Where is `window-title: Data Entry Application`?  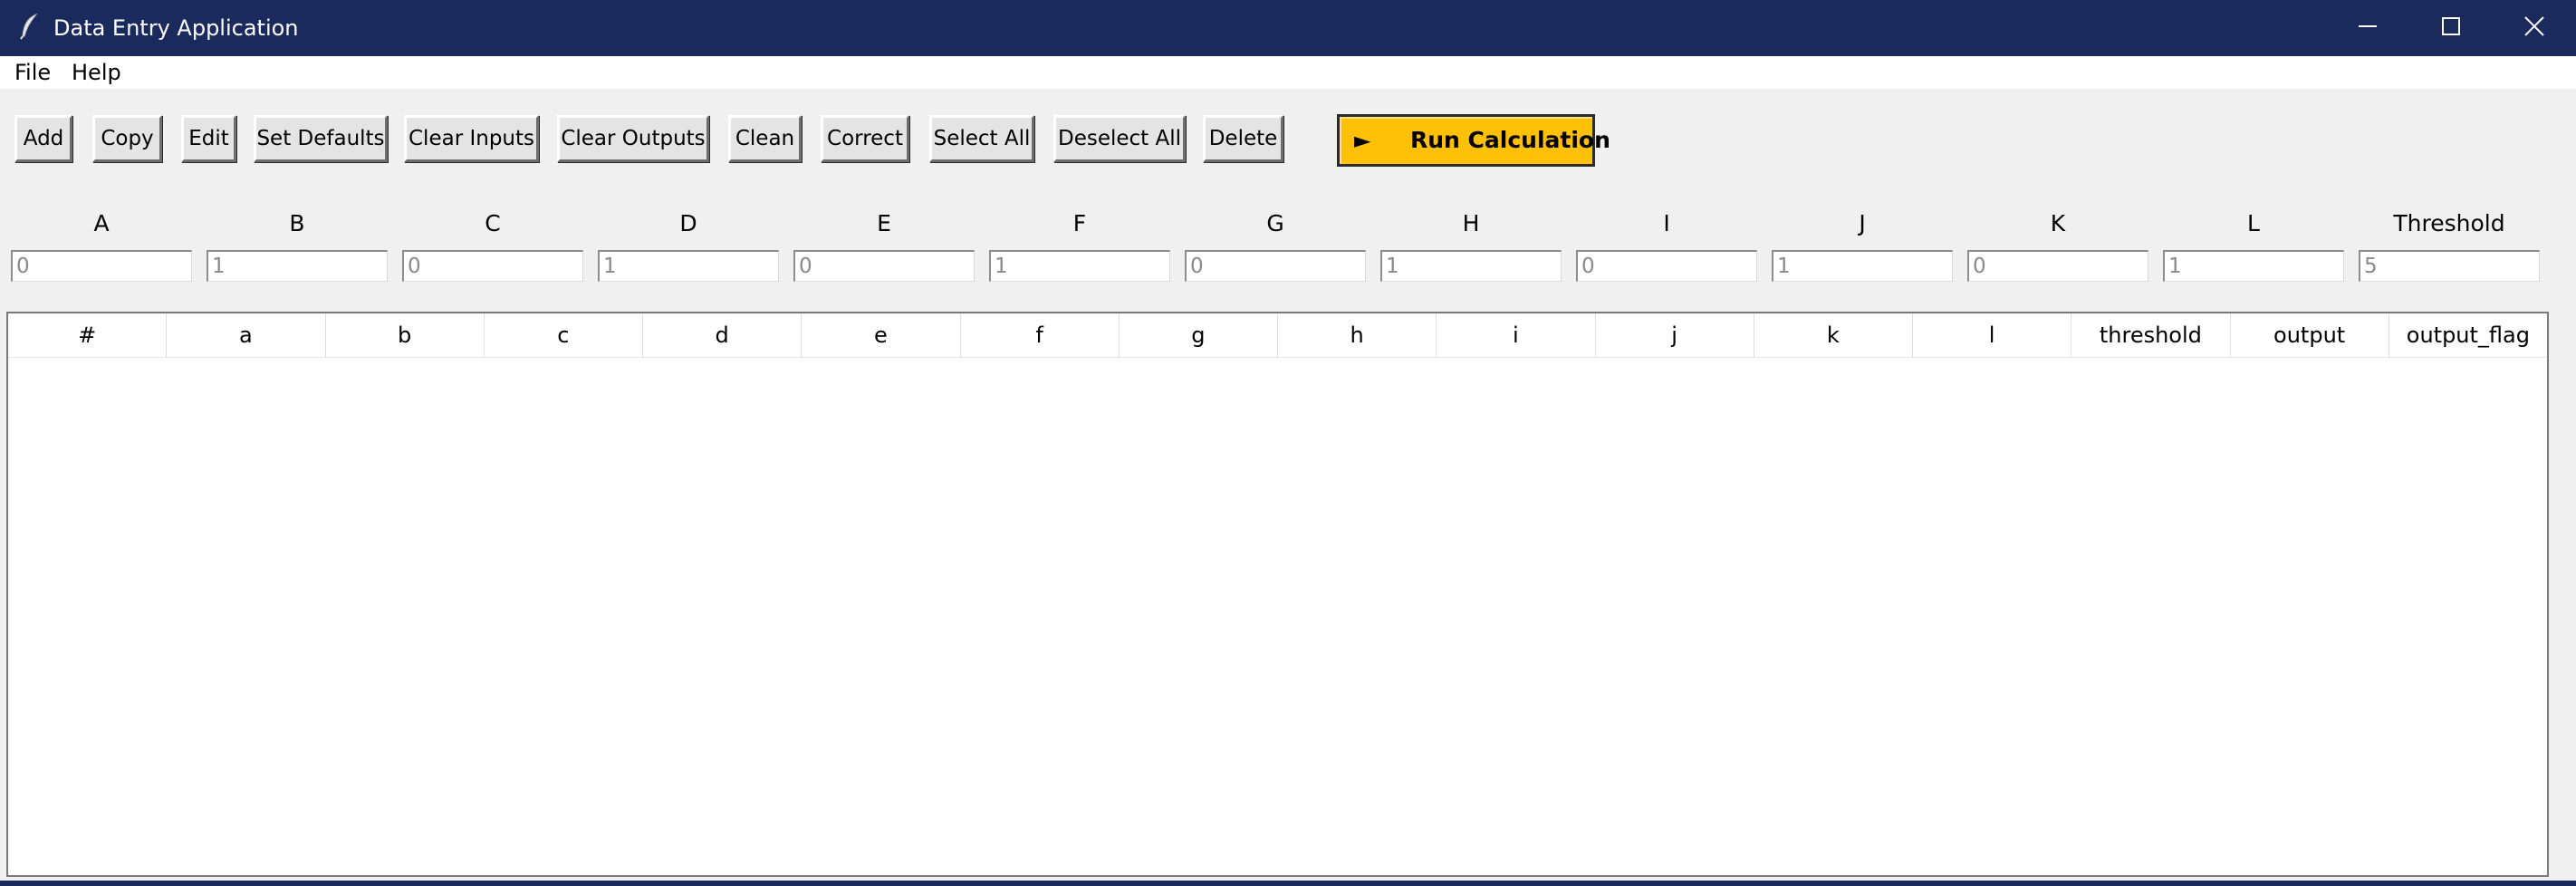
window-title: Data Entry Application is located at coordinates (176, 28).